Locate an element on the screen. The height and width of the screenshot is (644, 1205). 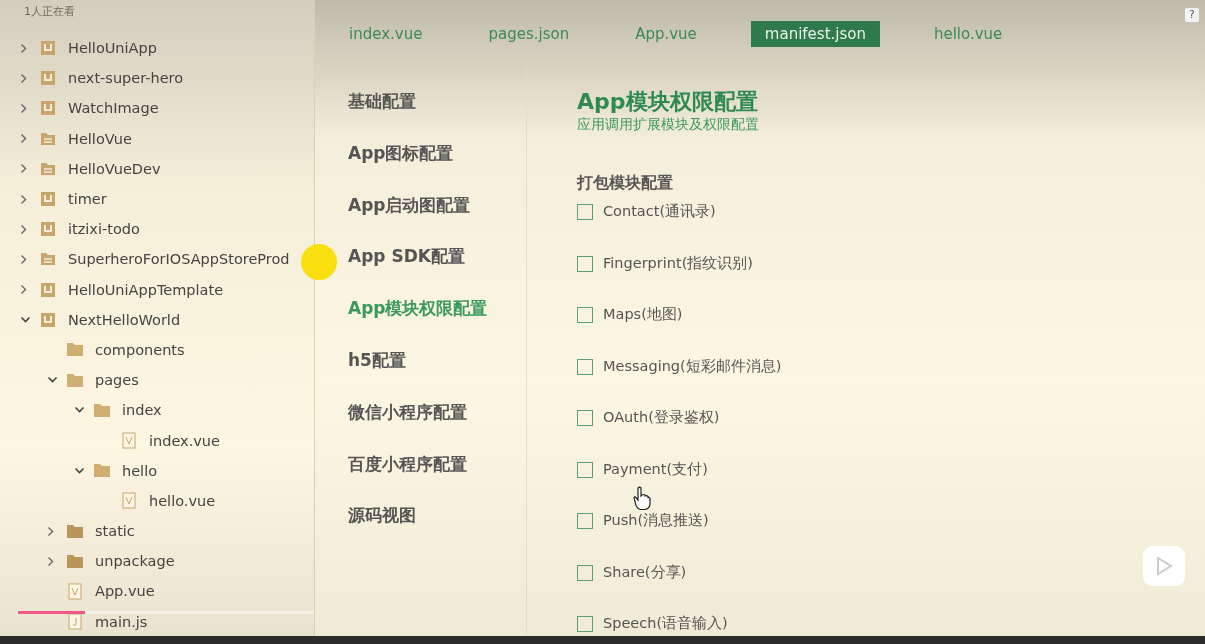
tree-item: HelloVue is located at coordinates (66, 138).